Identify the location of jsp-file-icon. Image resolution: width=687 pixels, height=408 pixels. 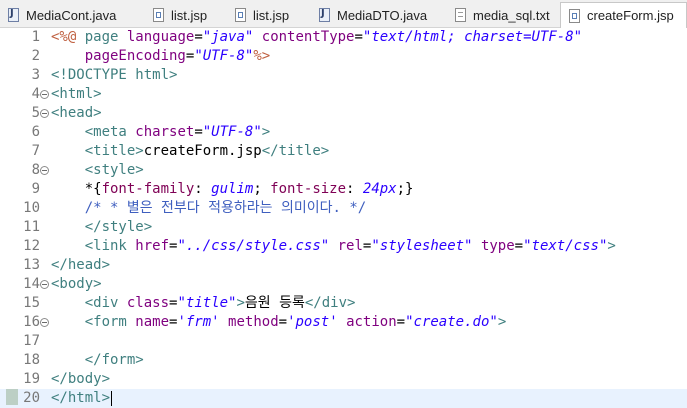
(240, 15).